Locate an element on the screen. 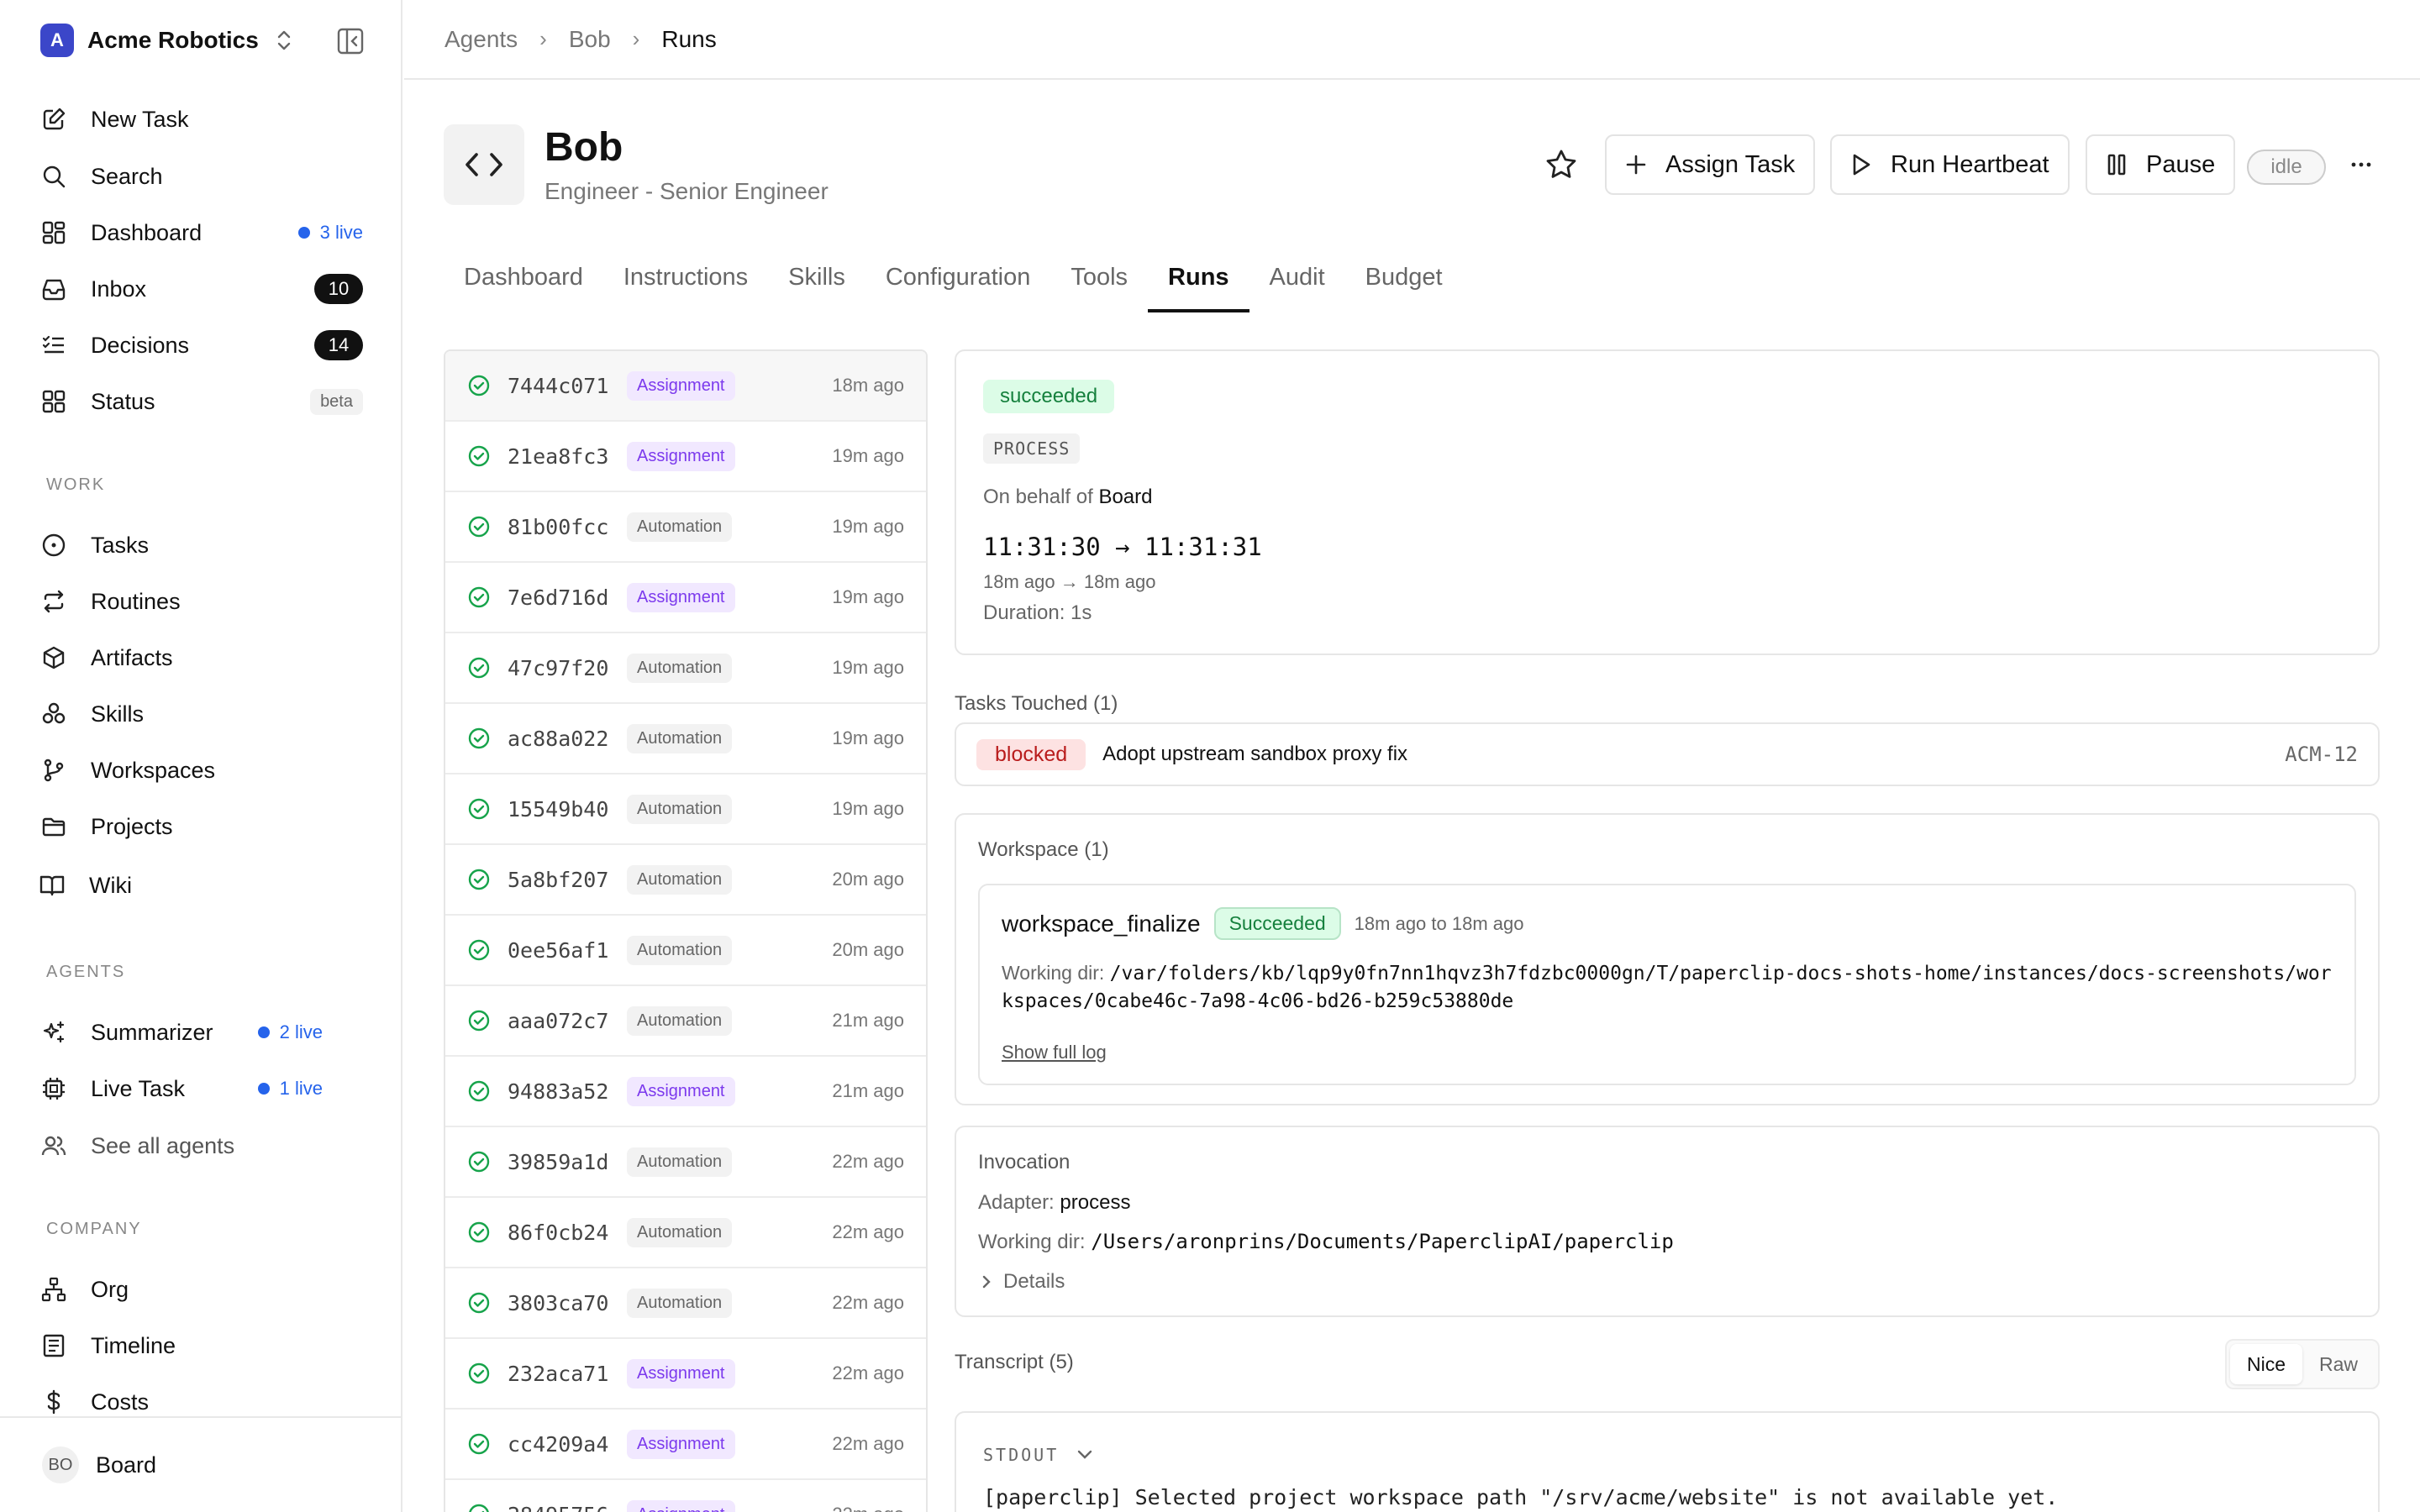 The image size is (2420, 1512). run-row: 7e6d716d Assignment 19m ago is located at coordinates (686, 598).